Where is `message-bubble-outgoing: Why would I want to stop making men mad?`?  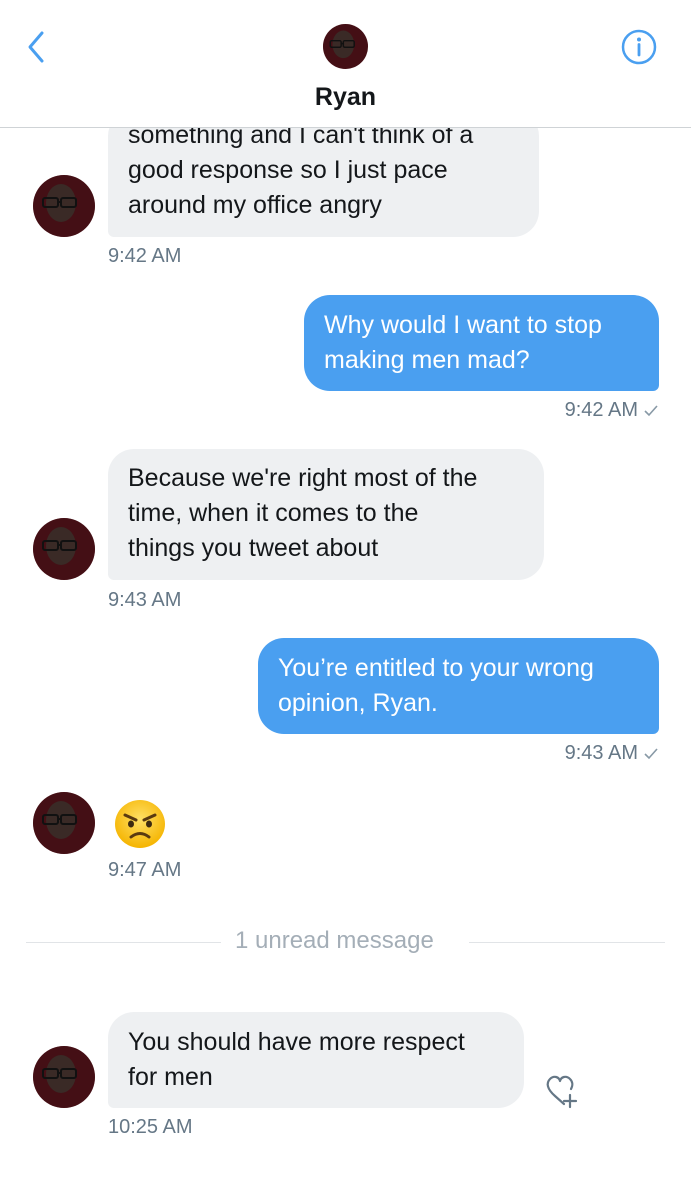
message-bubble-outgoing: Why would I want to stop making men mad? is located at coordinates (481, 343).